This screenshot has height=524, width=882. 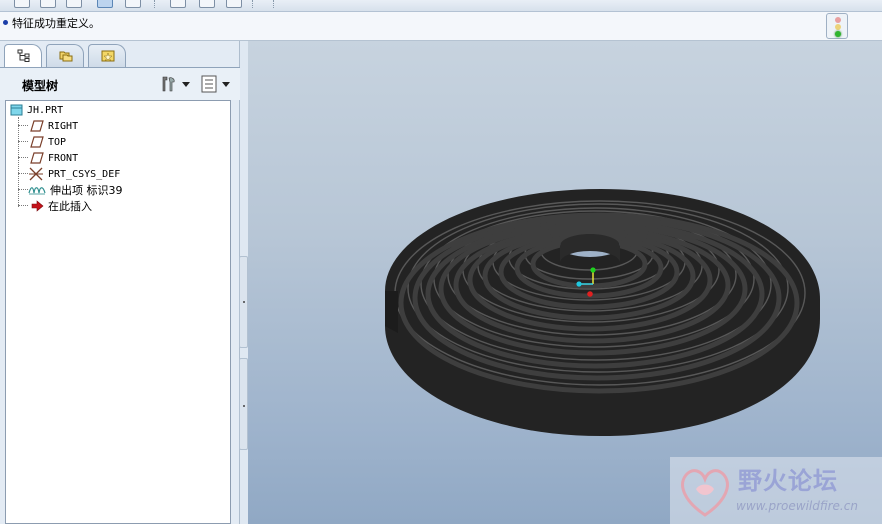 I want to click on tree-item-label: PRT_CSYS_DEF, so click(x=84, y=174).